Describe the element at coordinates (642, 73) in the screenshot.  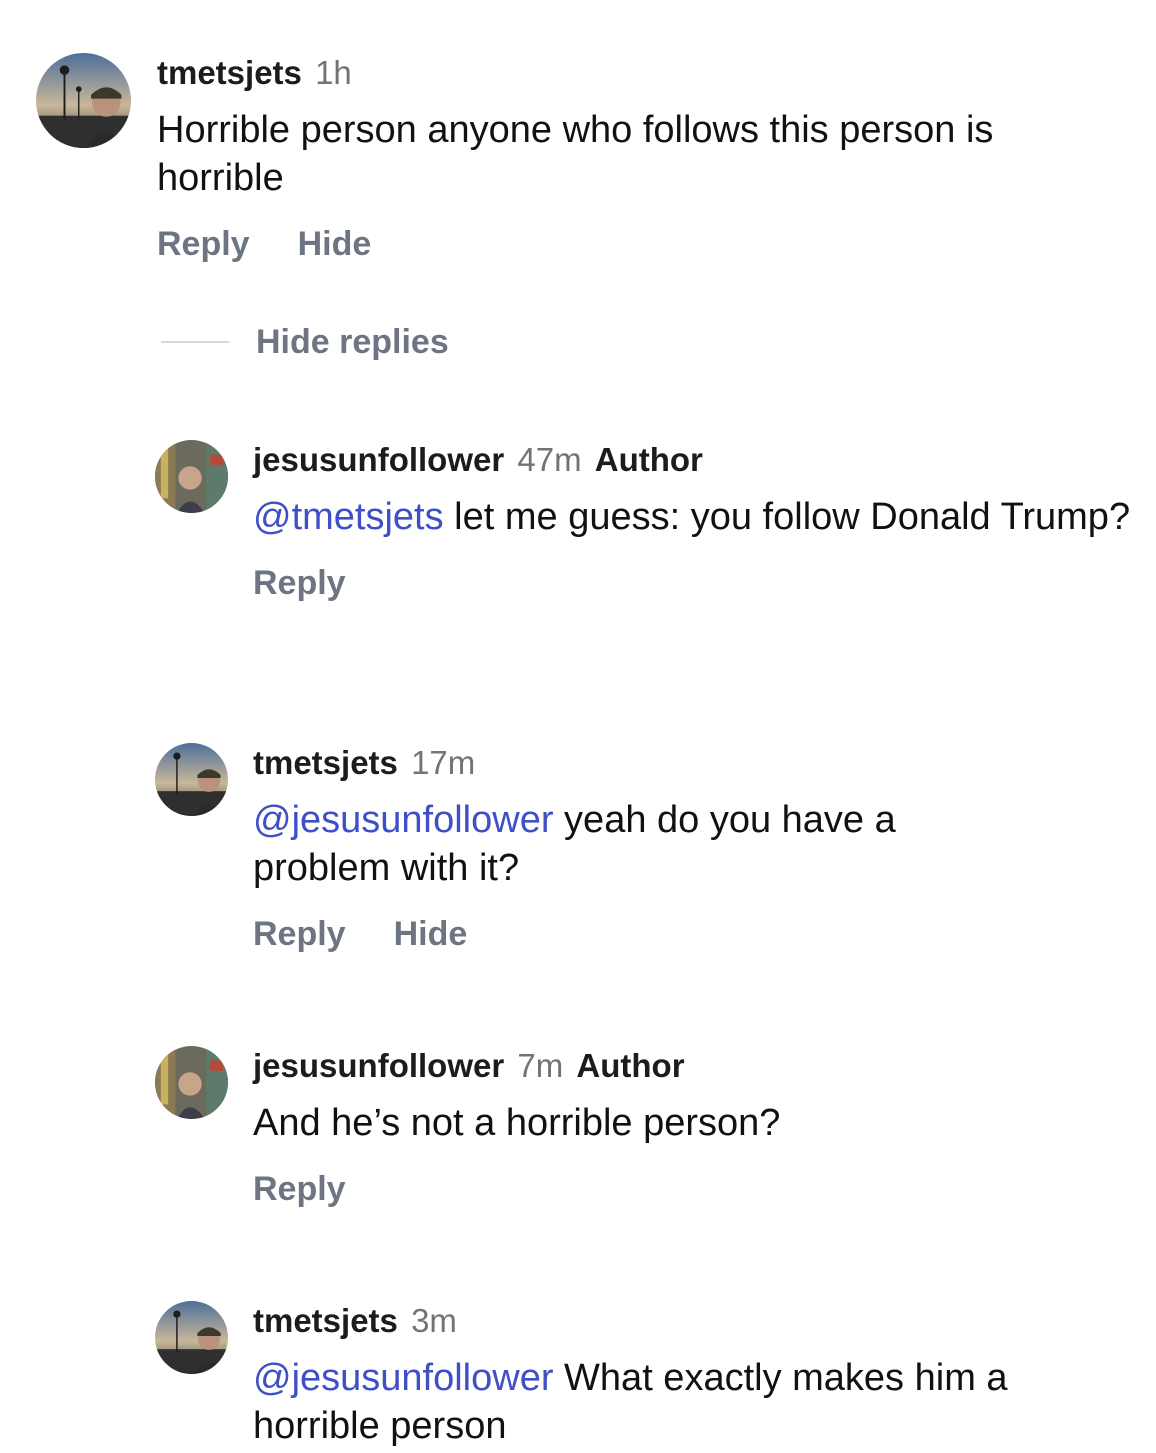
I see `comment-meta: tmetsjets 1h` at that location.